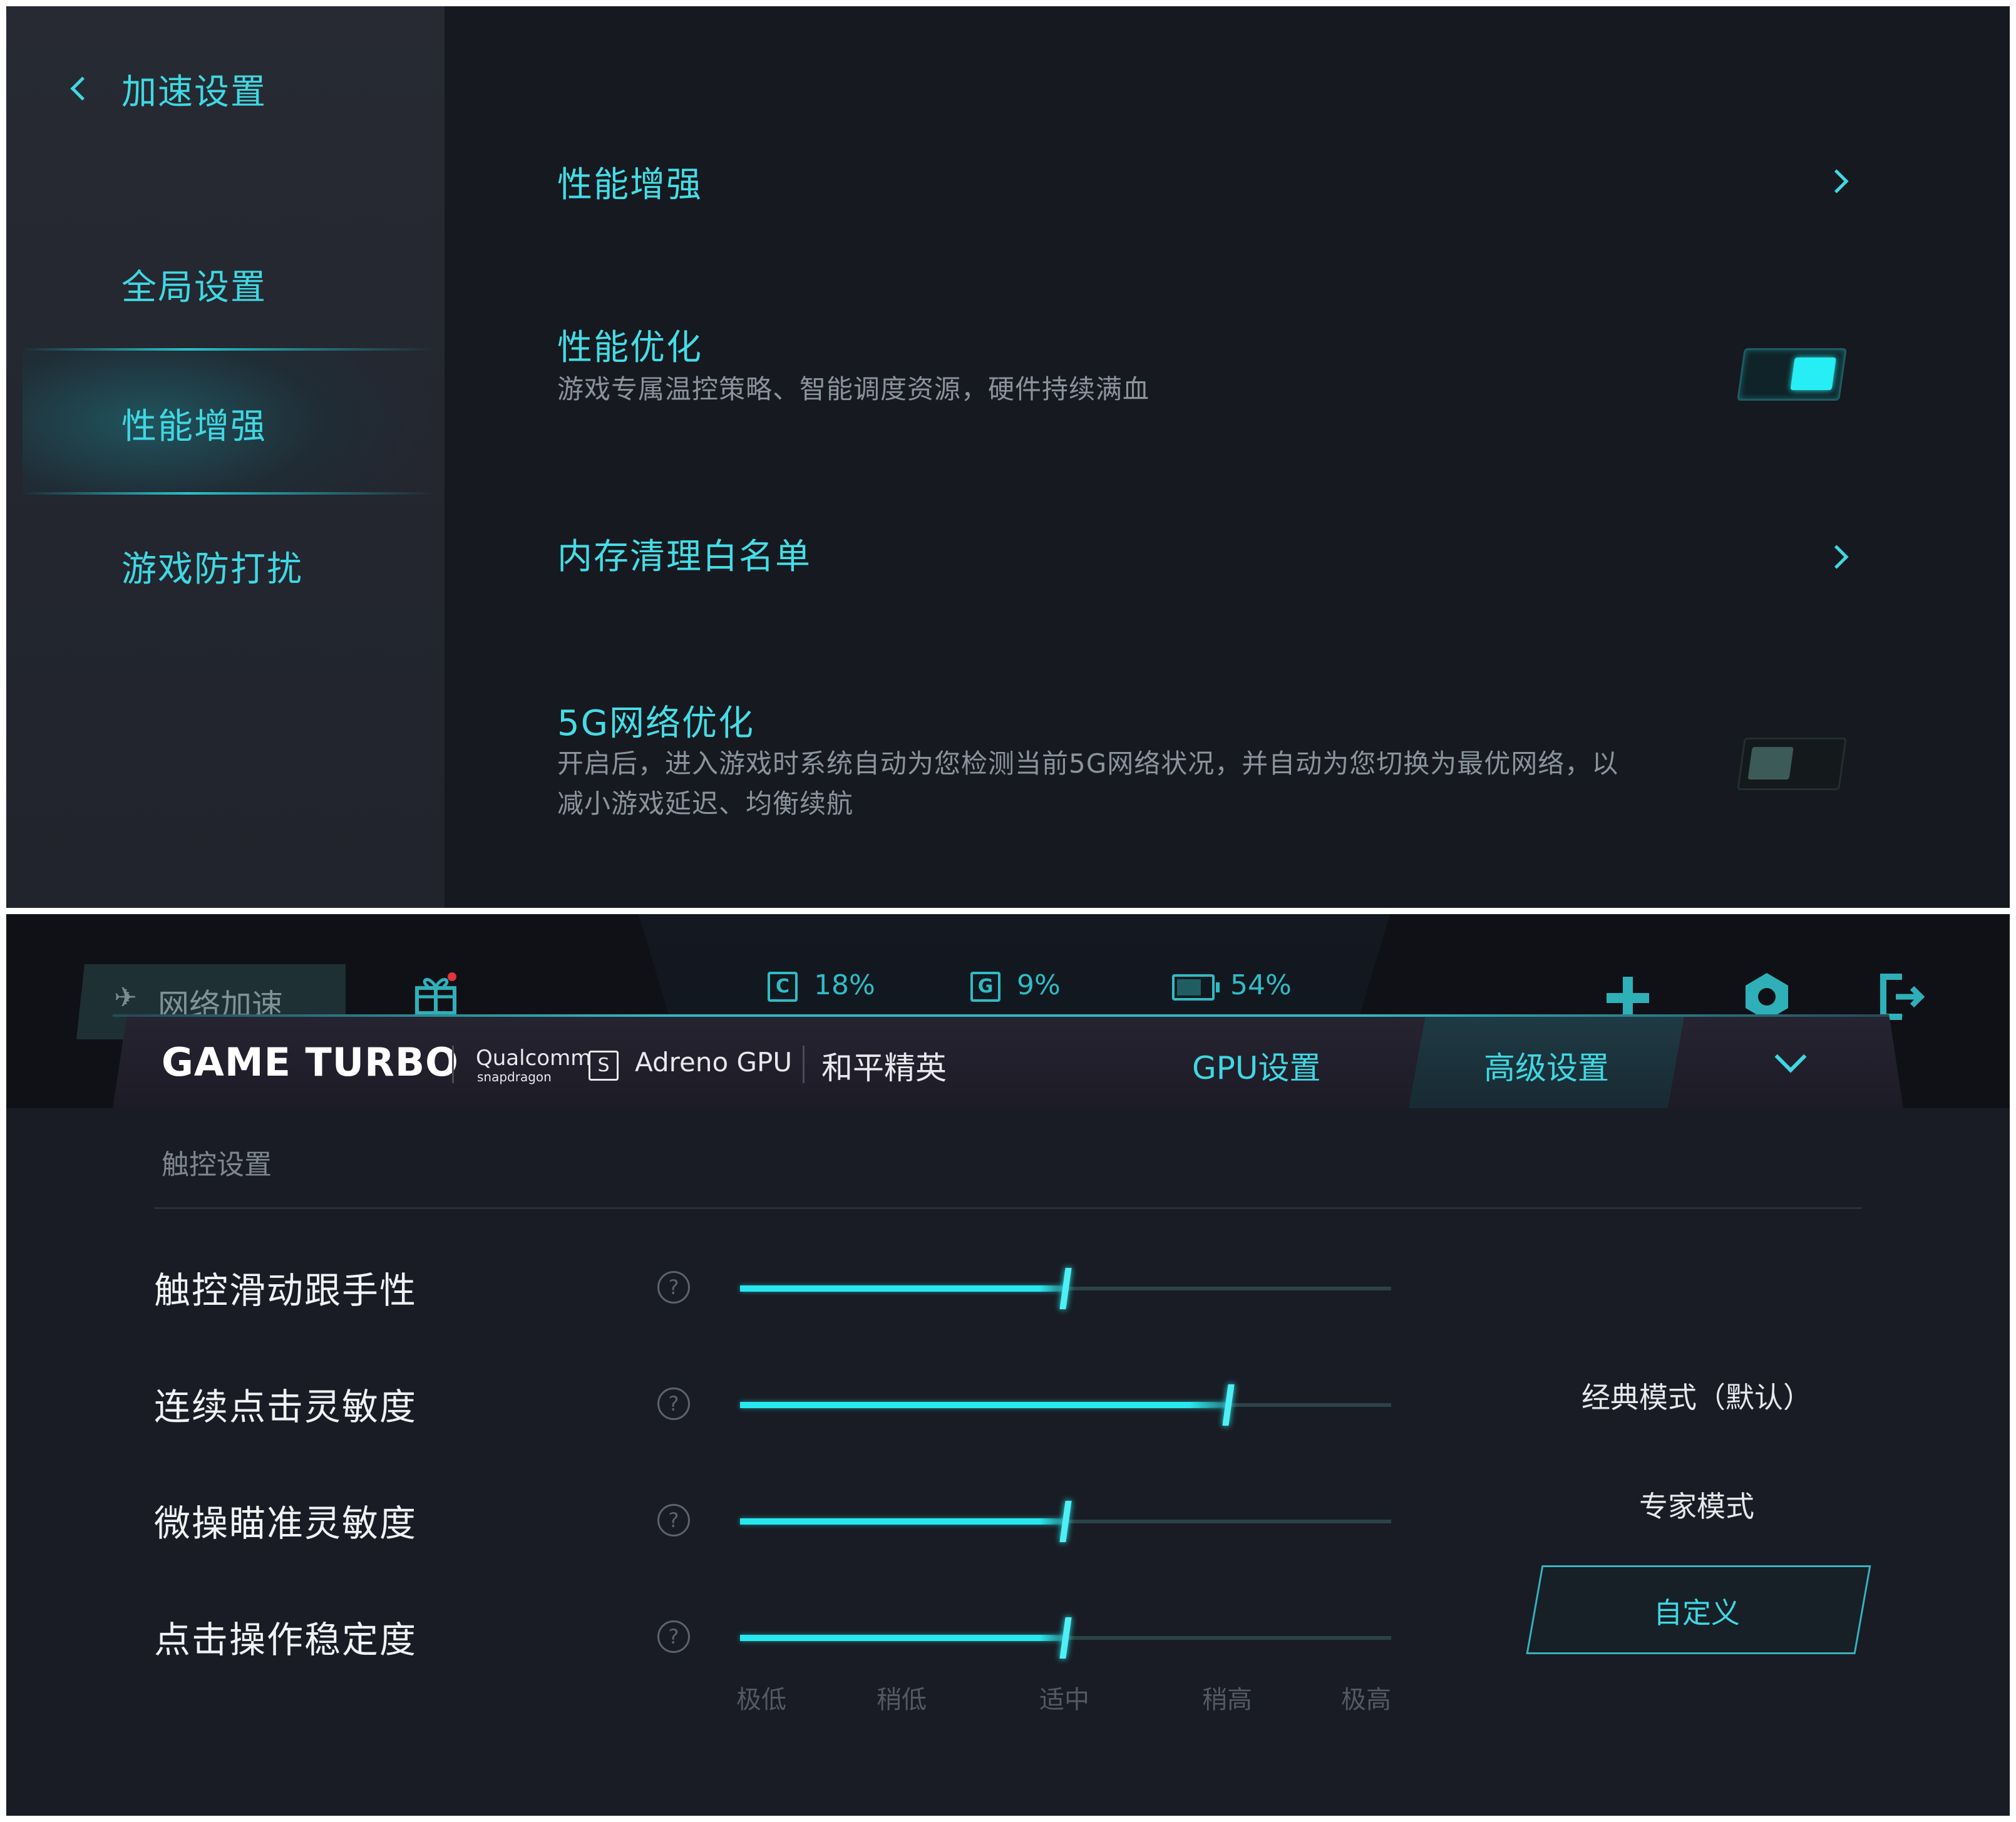 Image resolution: width=2016 pixels, height=1822 pixels. What do you see at coordinates (1697, 1613) in the screenshot?
I see `mode-custom-label: 自定义` at bounding box center [1697, 1613].